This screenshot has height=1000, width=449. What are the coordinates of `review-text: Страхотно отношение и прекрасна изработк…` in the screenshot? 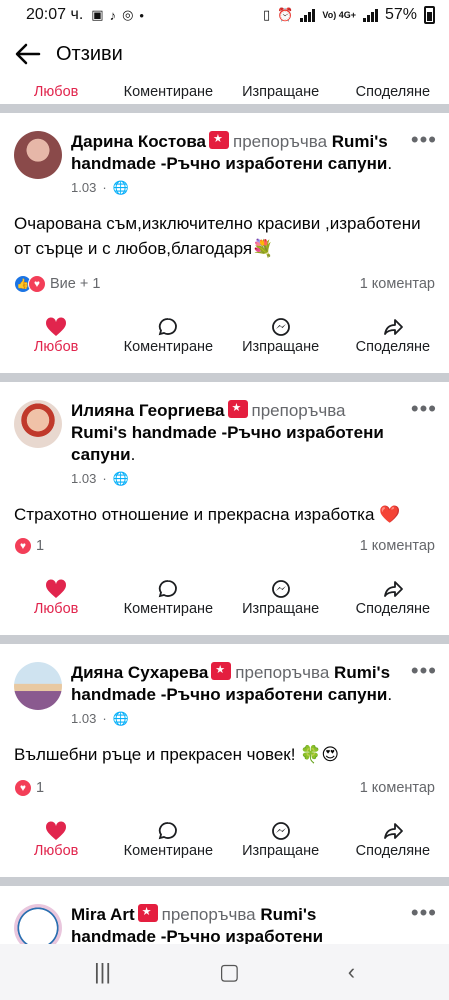 It's located at (207, 514).